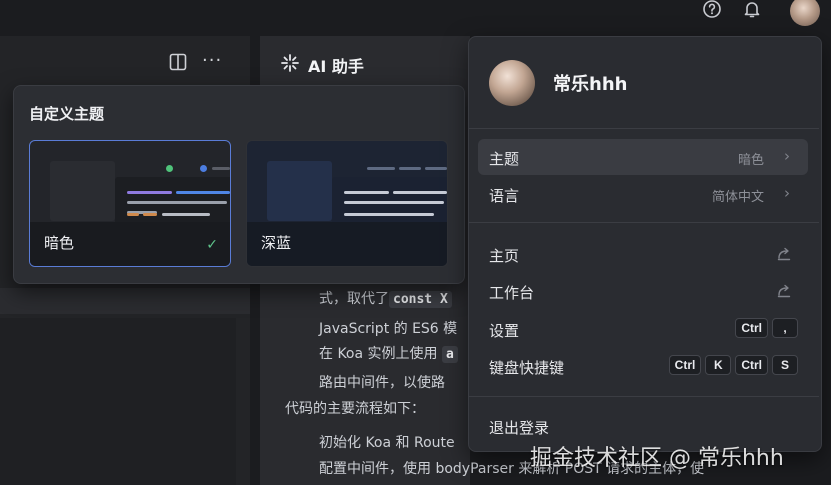 The image size is (831, 485). I want to click on theme-card-dark: 暗色 ✓, so click(130, 203).